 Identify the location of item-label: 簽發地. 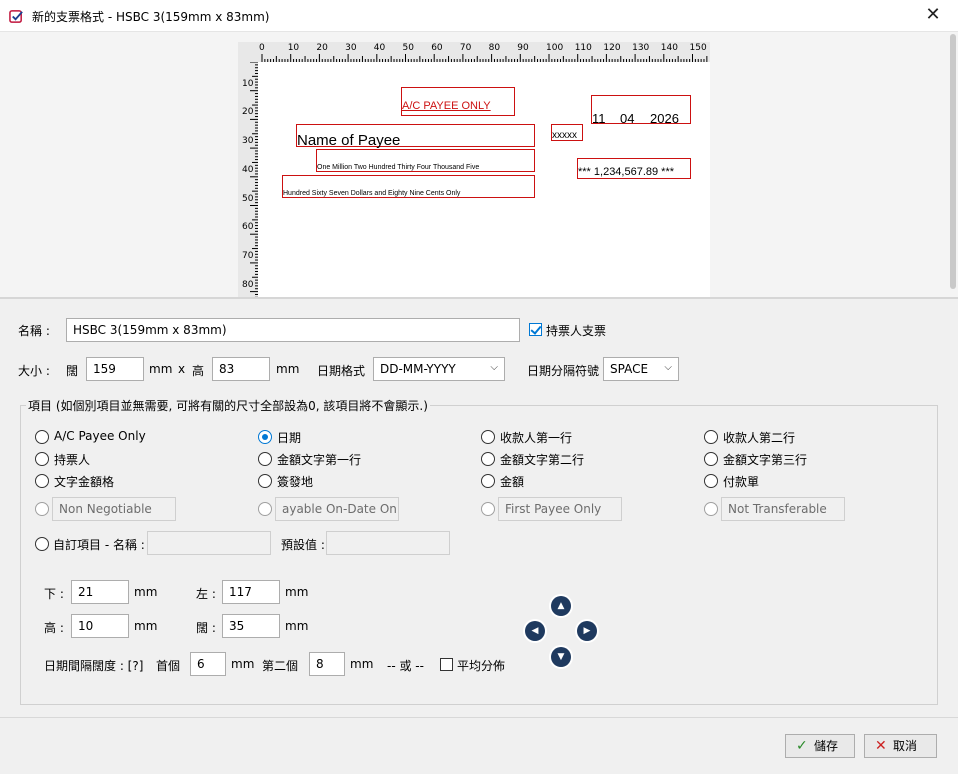
(295, 482).